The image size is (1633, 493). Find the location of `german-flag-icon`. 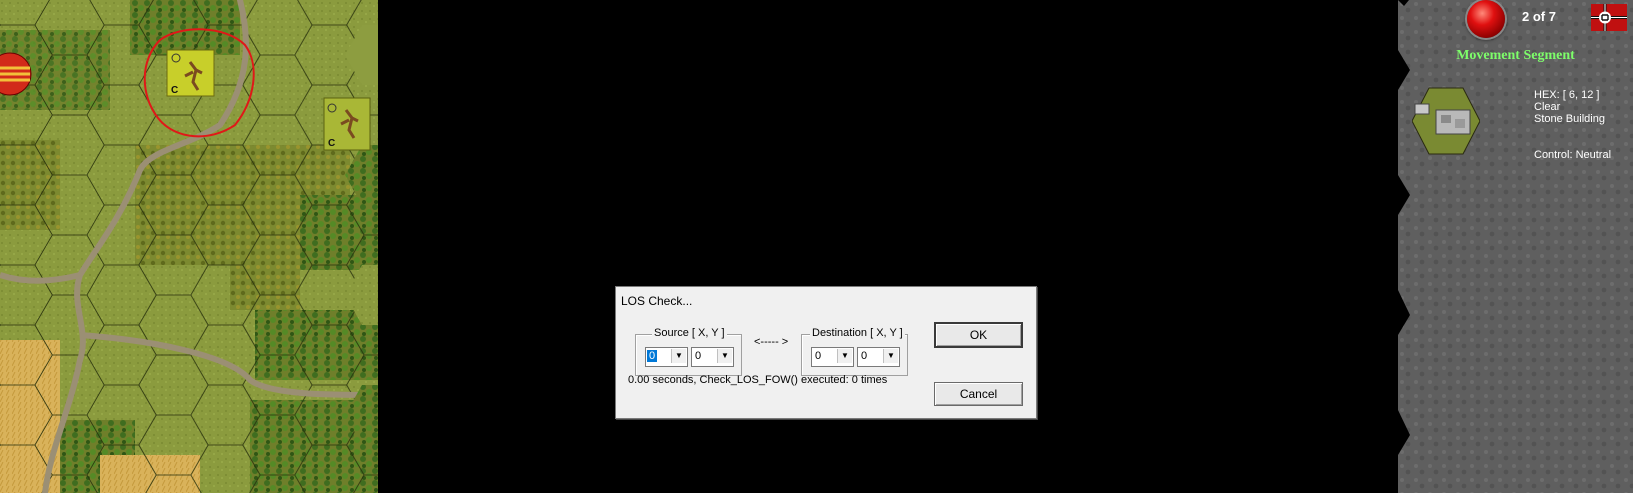

german-flag-icon is located at coordinates (1609, 17).